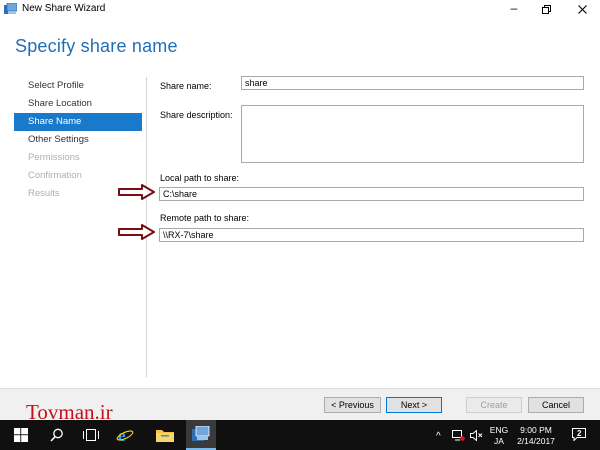 The width and height of the screenshot is (600, 450). I want to click on nav-step-permissions: Permissions, so click(54, 157).